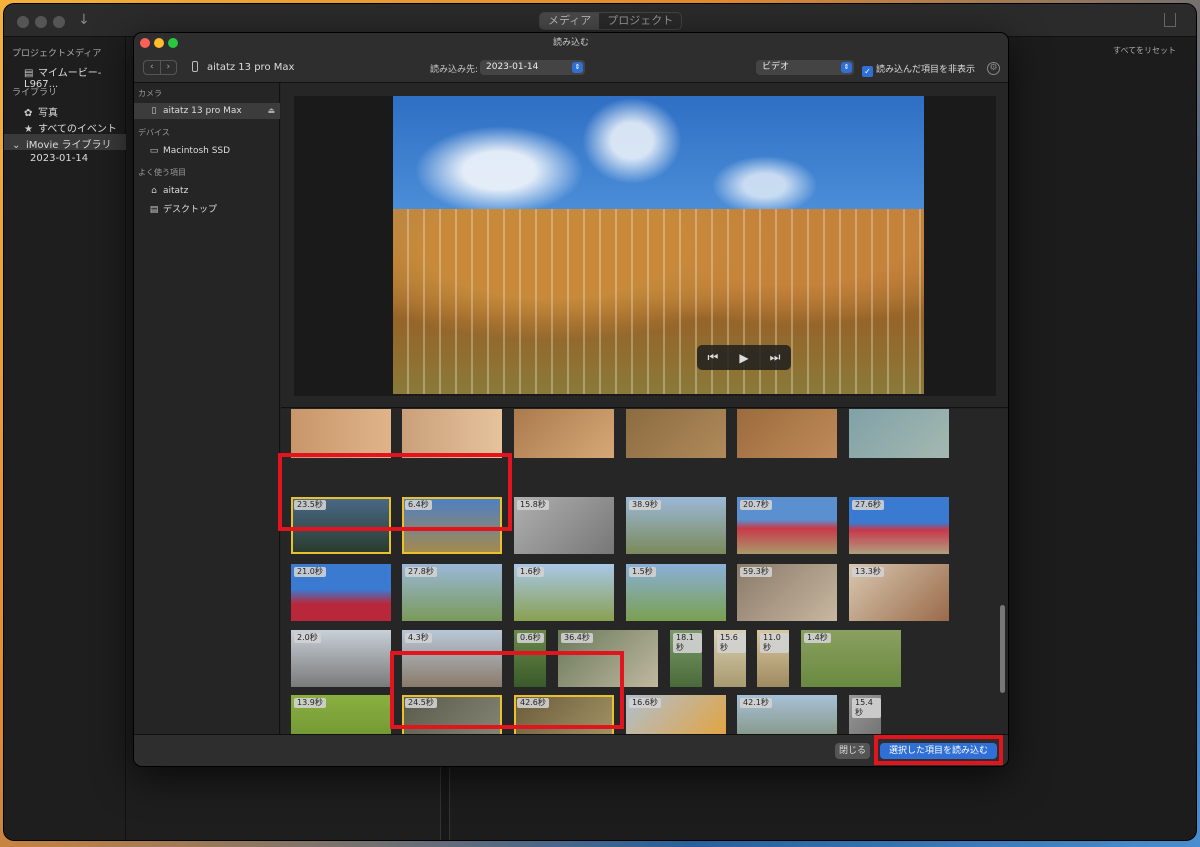  I want to click on import-selected-button: 選択した項目を読み込む, so click(938, 751).